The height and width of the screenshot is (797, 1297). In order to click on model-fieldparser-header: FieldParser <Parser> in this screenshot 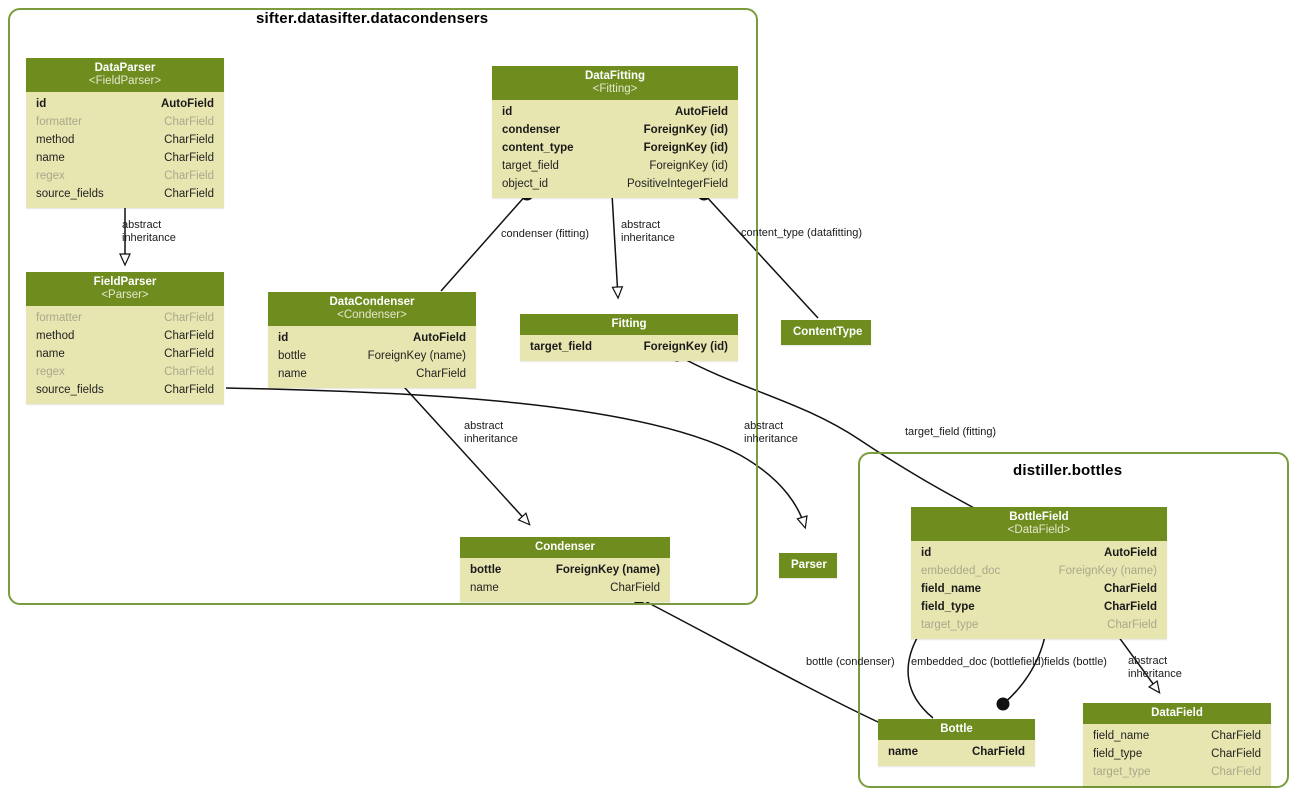, I will do `click(125, 289)`.